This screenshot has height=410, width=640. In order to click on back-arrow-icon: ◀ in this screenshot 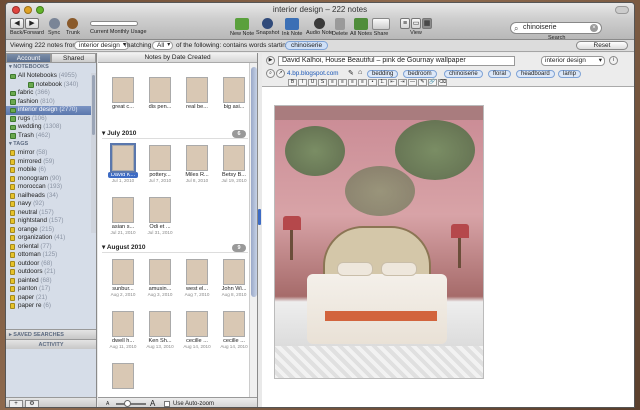, I will do `click(17, 23)`.